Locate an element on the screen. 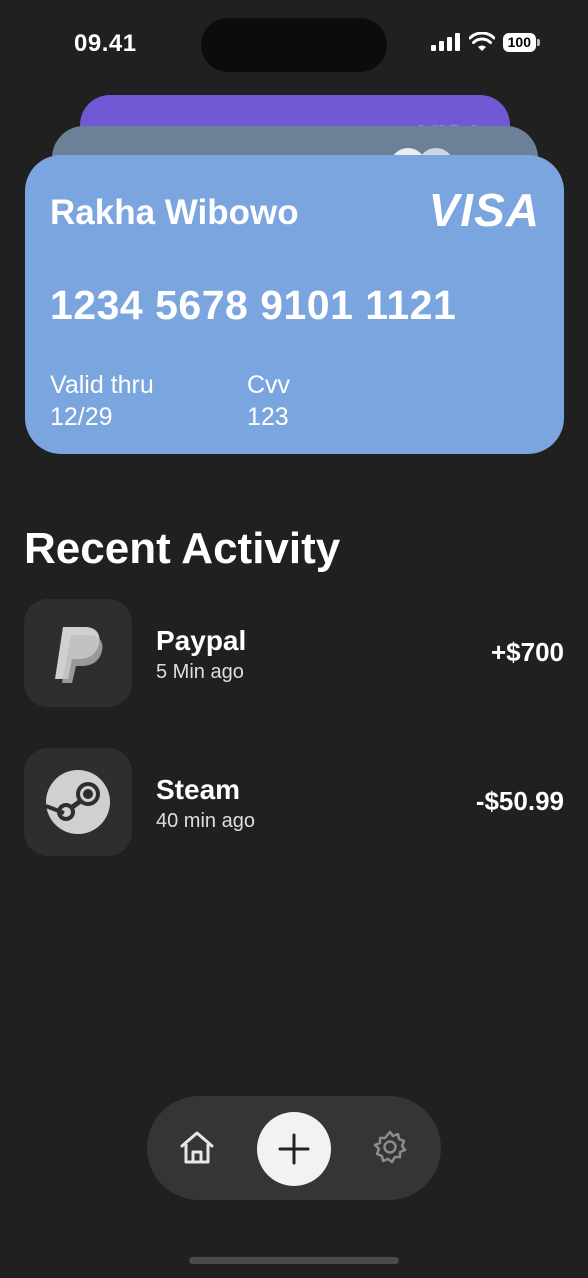  valid-thru-block: Valid thru 12/29 is located at coordinates (102, 401).